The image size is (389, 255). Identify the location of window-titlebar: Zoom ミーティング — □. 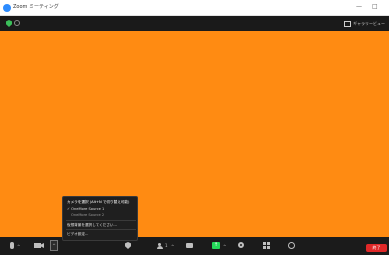
(194, 8).